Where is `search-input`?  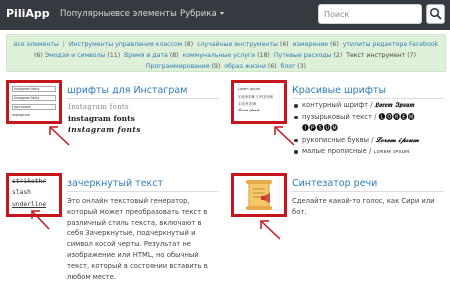 search-input is located at coordinates (370, 14).